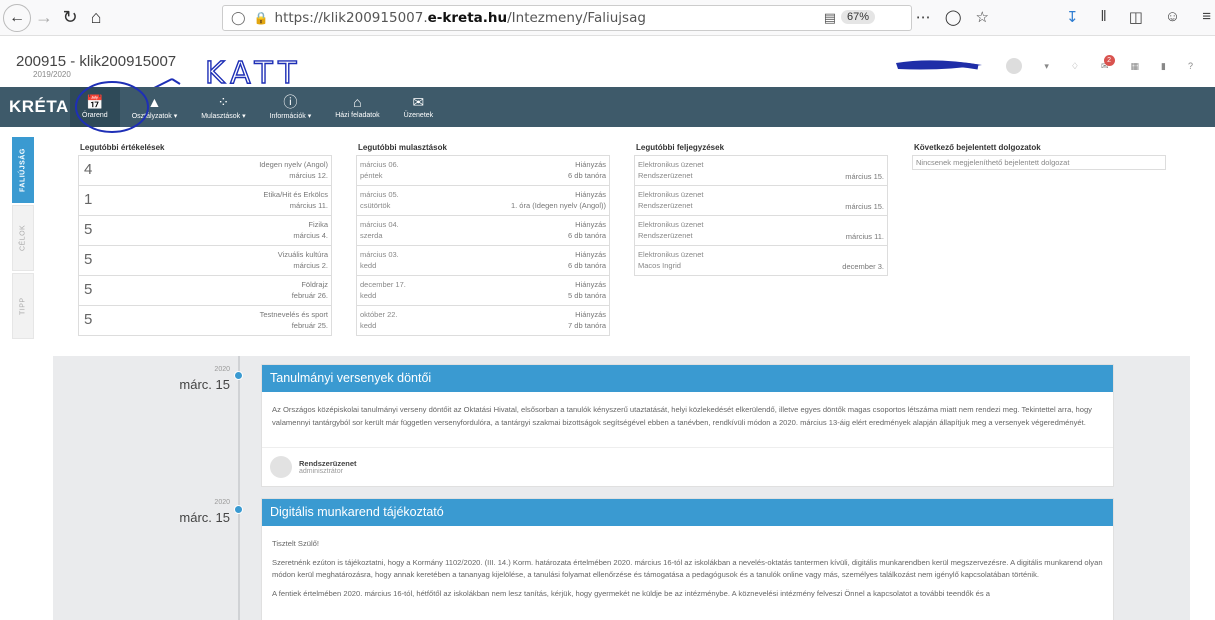 Image resolution: width=1215 pixels, height=620 pixels. I want to click on side-tabs: FALIÚJSÁG CÉLOK TIPP, so click(23, 239).